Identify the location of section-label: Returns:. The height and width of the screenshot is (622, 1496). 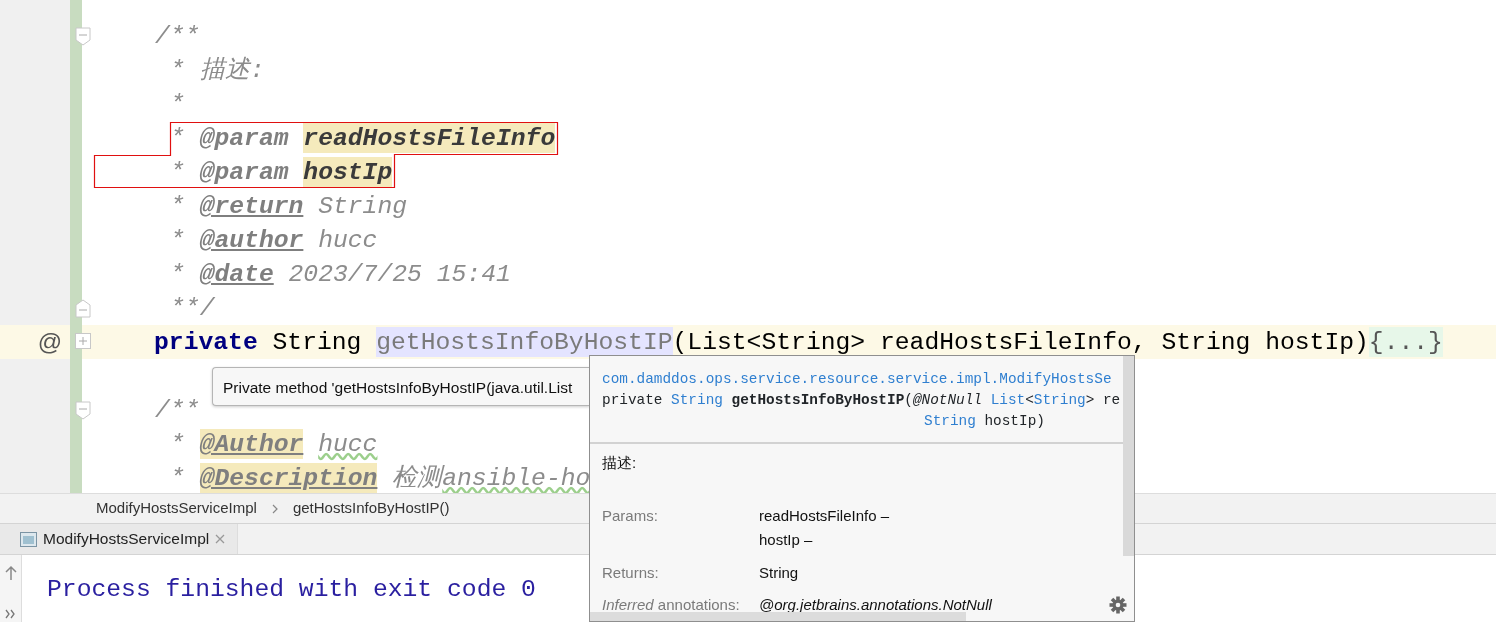
(631, 572).